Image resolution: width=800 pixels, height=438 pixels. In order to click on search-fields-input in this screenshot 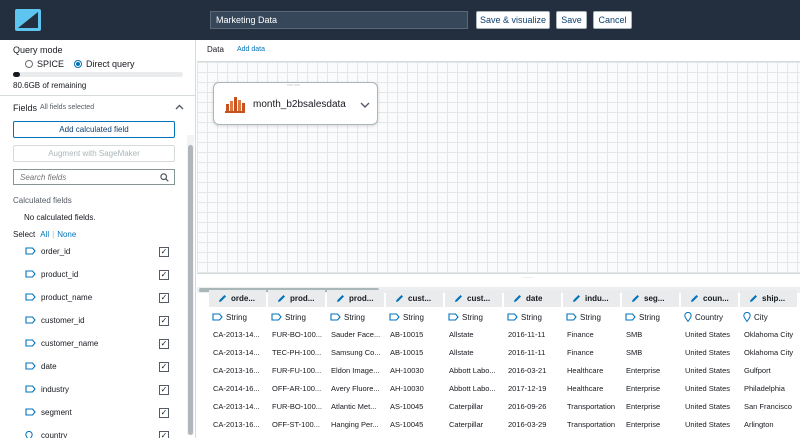, I will do `click(87, 177)`.